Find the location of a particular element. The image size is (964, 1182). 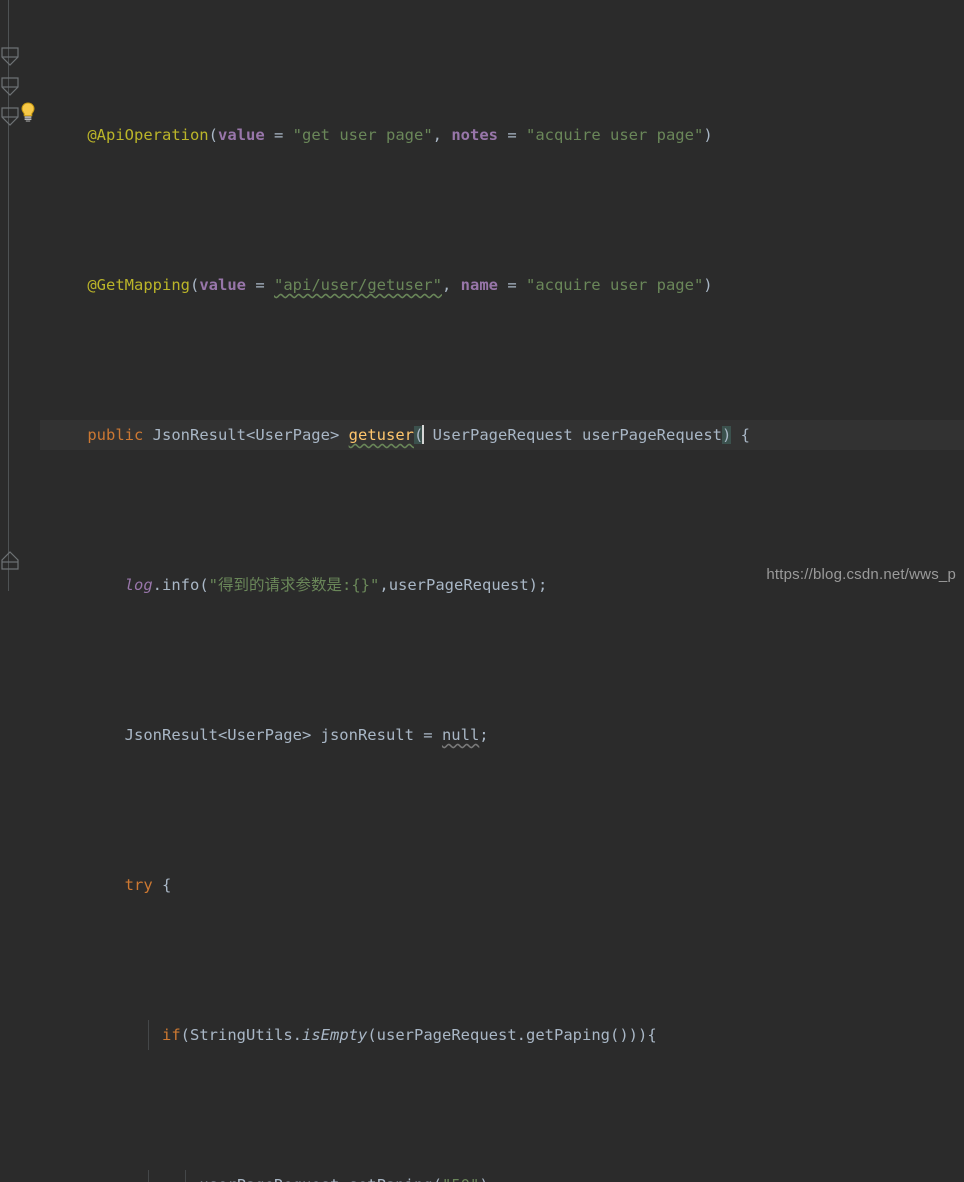

token-annotation: @ApiOperation is located at coordinates (148, 135).